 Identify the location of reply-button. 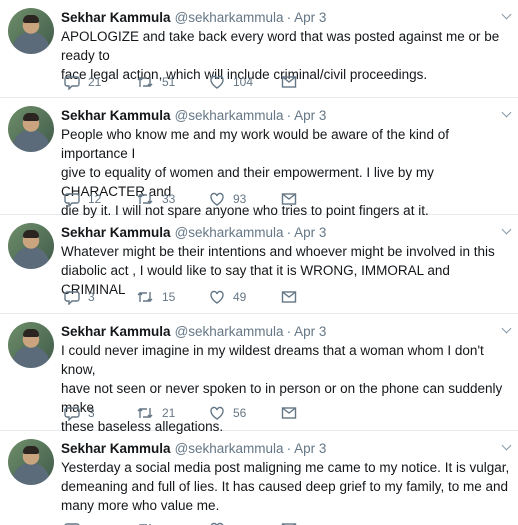
(76, 522).